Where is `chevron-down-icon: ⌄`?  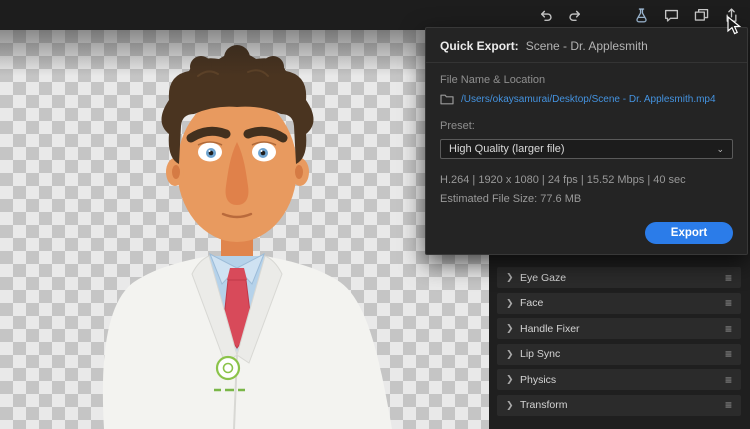 chevron-down-icon: ⌄ is located at coordinates (720, 148).